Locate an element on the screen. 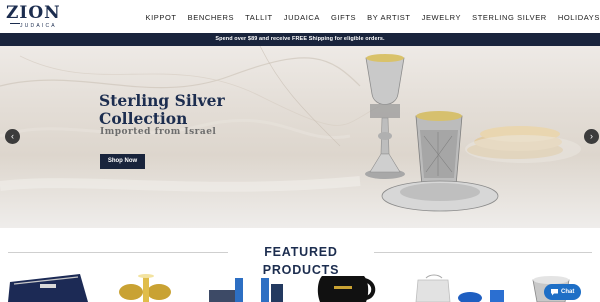 The image size is (600, 302). chat-button: Chat is located at coordinates (562, 292).